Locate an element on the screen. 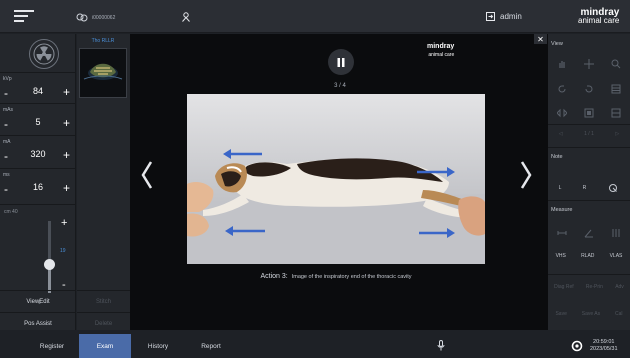 The height and width of the screenshot is (358, 630). note-right-marker: R is located at coordinates (585, 188).